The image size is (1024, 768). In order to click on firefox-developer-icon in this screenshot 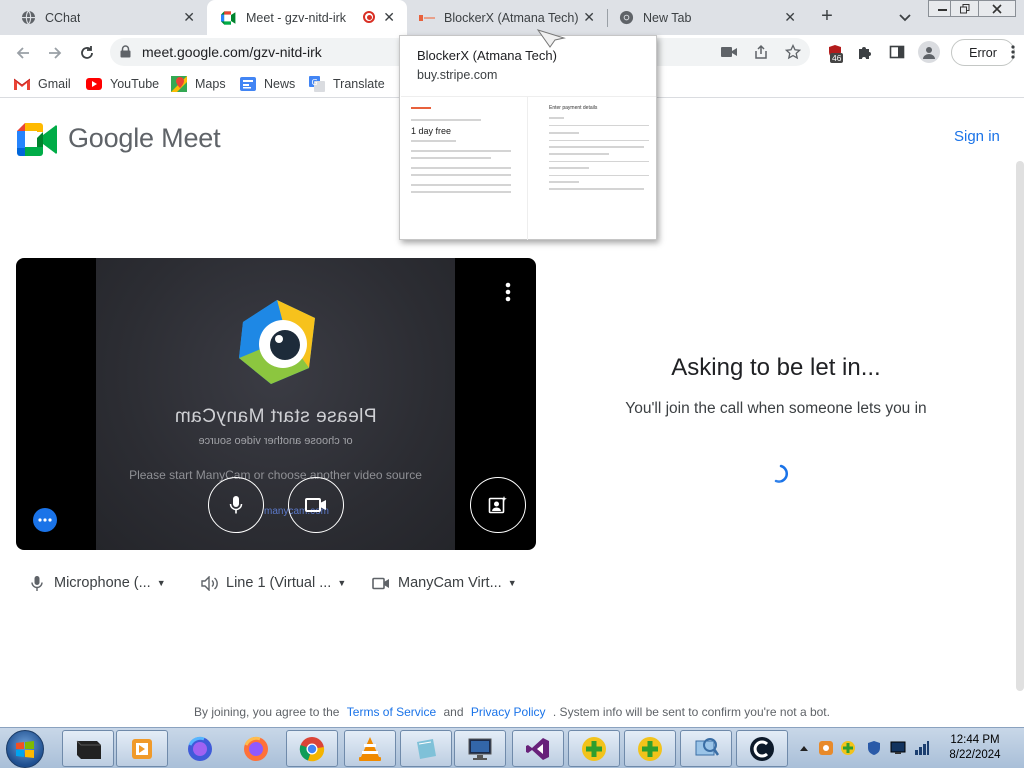, I will do `click(200, 748)`.